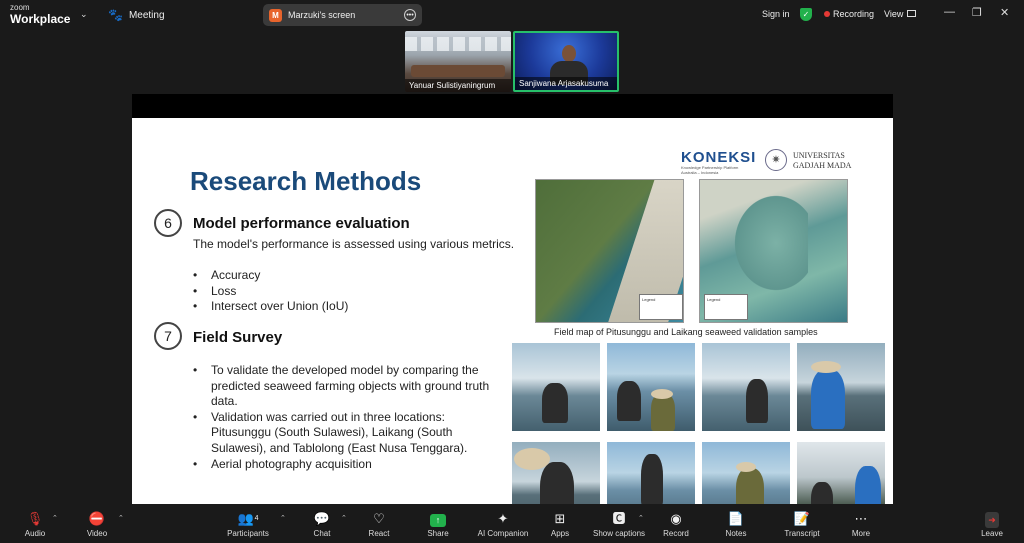  What do you see at coordinates (20, 7) in the screenshot?
I see `brand-small: zoom` at bounding box center [20, 7].